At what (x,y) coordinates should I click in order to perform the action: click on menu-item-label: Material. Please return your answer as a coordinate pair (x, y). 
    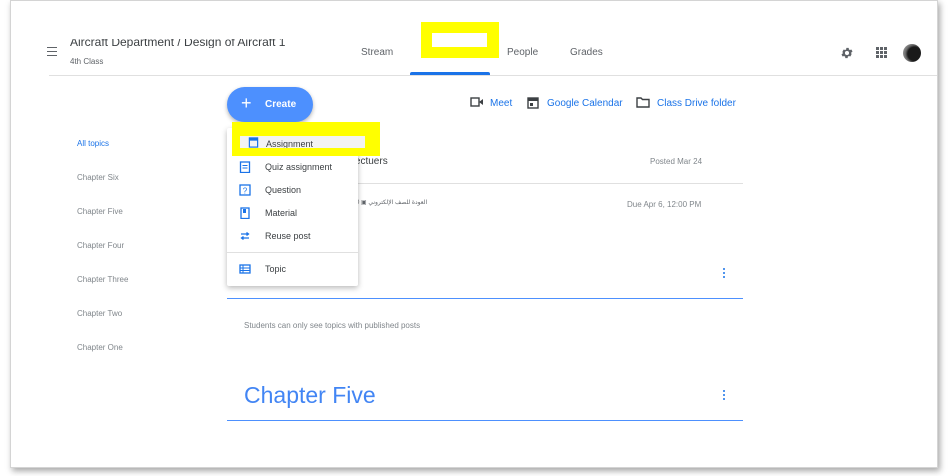
    Looking at the image, I should click on (281, 213).